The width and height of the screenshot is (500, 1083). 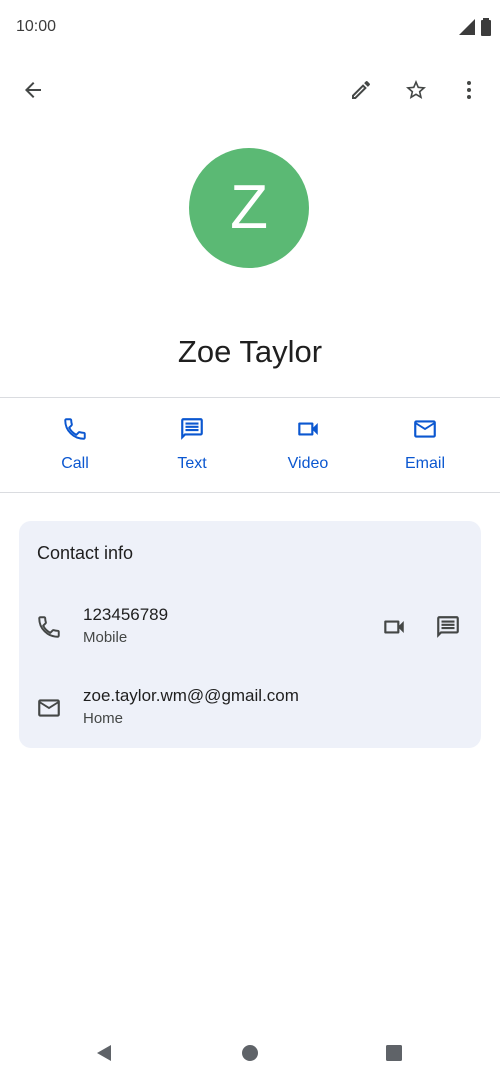 I want to click on more-vert-icon, so click(x=469, y=92).